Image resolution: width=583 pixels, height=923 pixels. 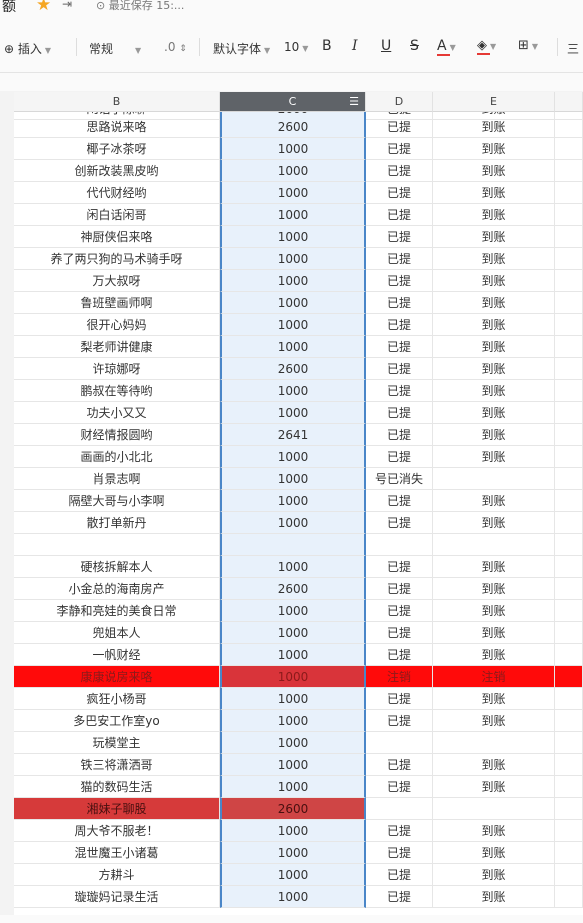 What do you see at coordinates (117, 127) in the screenshot?
I see `name-cell: 思路说来咯` at bounding box center [117, 127].